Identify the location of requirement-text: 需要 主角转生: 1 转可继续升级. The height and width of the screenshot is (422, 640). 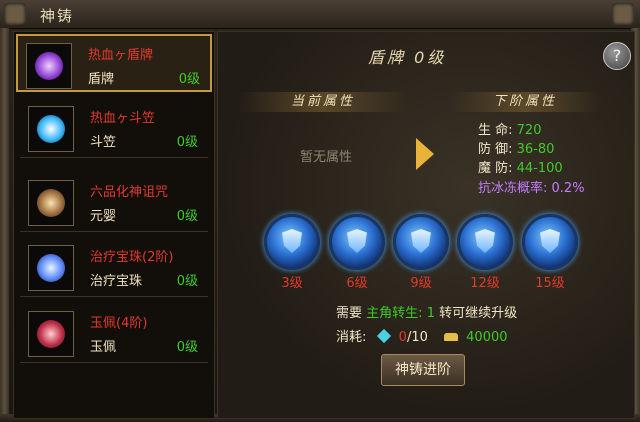
(426, 311).